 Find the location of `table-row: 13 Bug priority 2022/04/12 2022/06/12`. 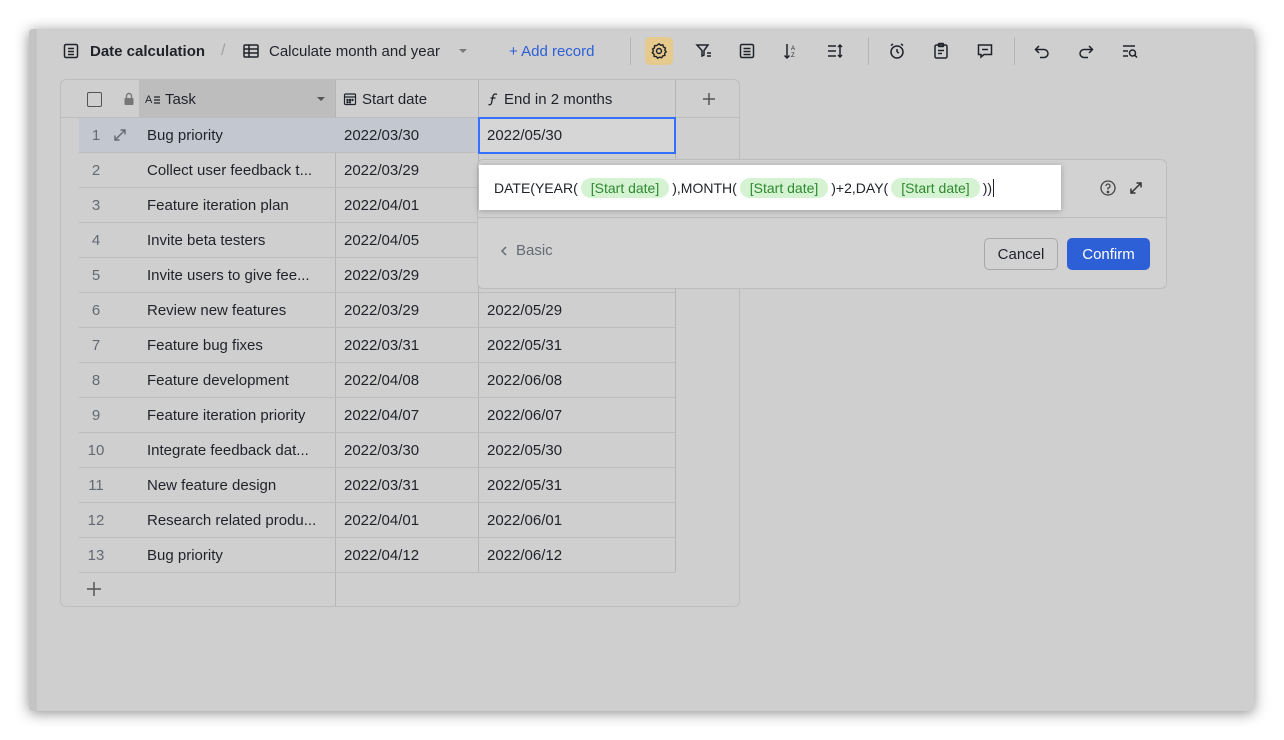

table-row: 13 Bug priority 2022/04/12 2022/06/12 is located at coordinates (377, 555).